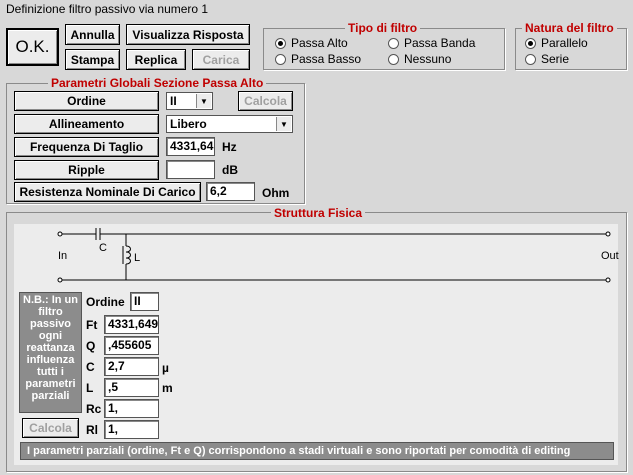 This screenshot has height=475, width=633. I want to click on partial-input-c: 2,7, so click(131, 366).